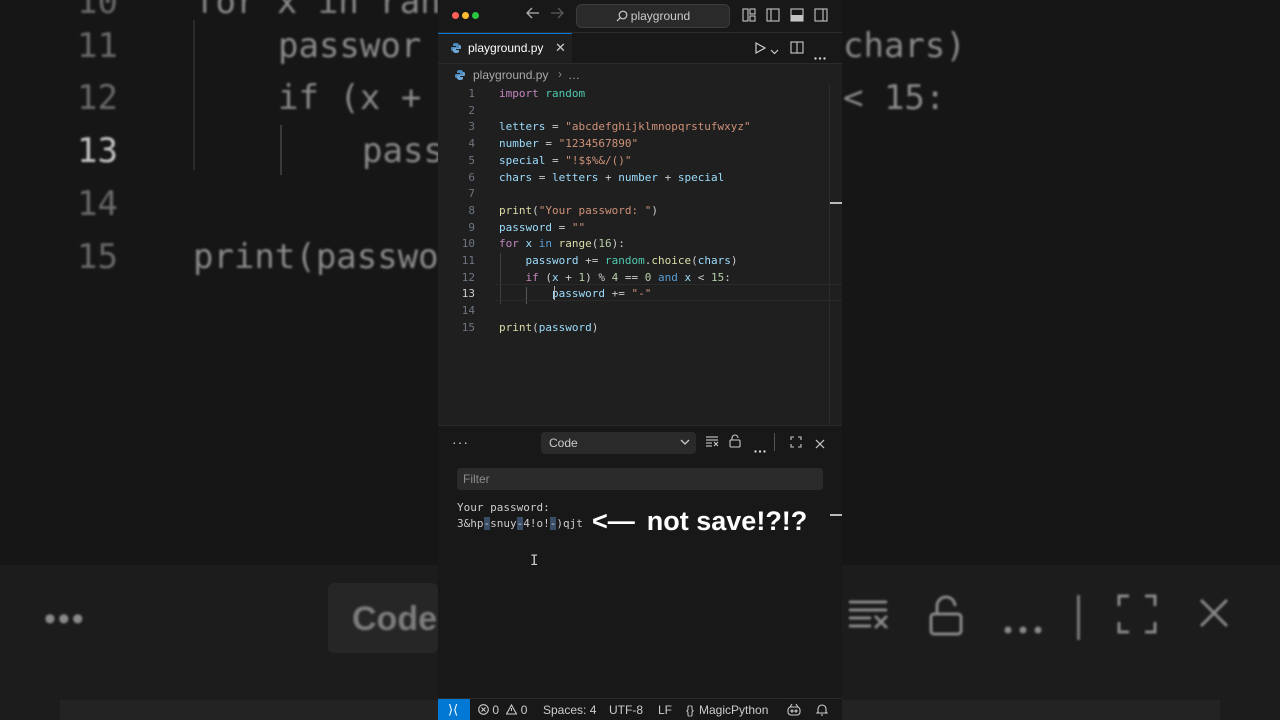 The image size is (1280, 720). What do you see at coordinates (665, 710) in the screenshot?
I see `eol-status: LF` at bounding box center [665, 710].